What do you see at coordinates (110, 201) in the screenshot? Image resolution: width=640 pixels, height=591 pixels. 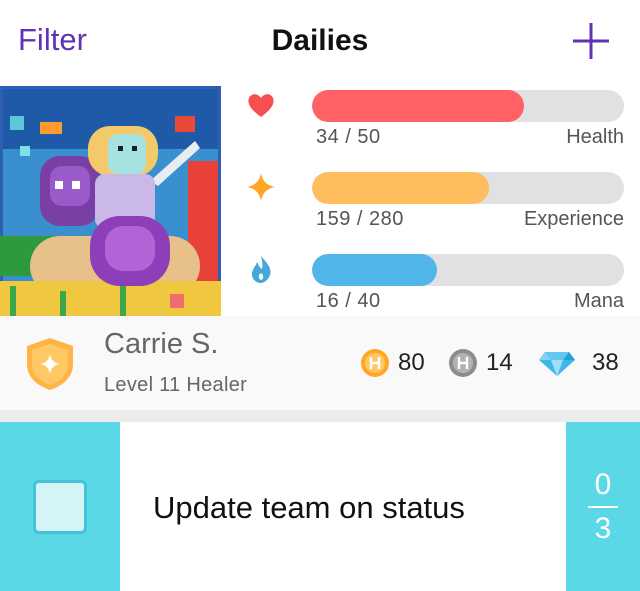 I see `avatar` at bounding box center [110, 201].